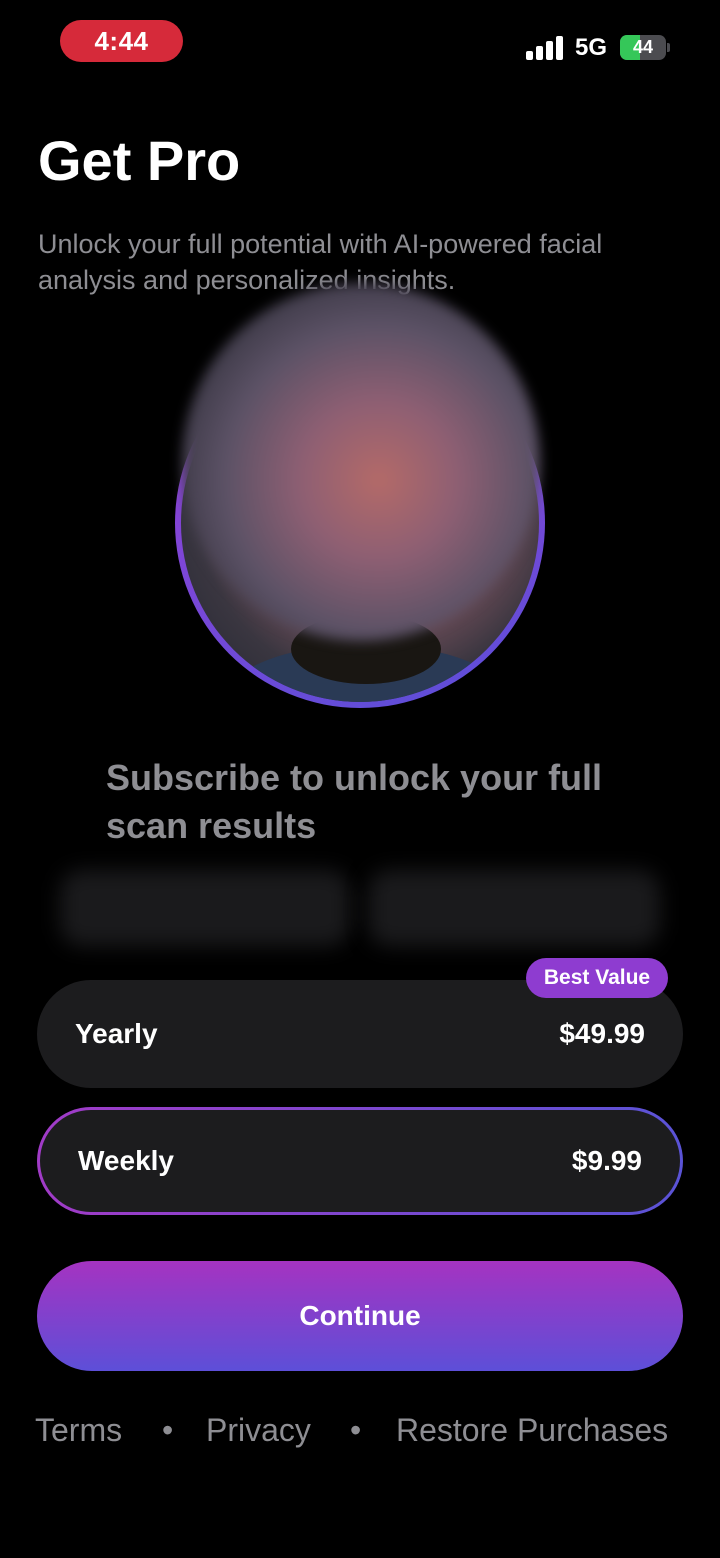 Image resolution: width=720 pixels, height=1558 pixels. What do you see at coordinates (597, 978) in the screenshot?
I see `best-value-badge: Best Value` at bounding box center [597, 978].